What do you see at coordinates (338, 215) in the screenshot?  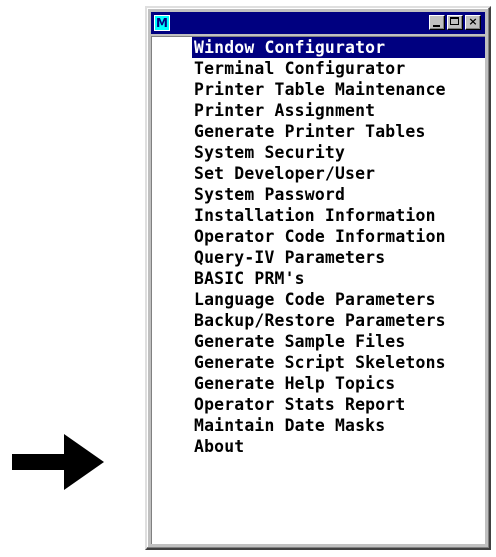 I see `menu-item: Installation Information` at bounding box center [338, 215].